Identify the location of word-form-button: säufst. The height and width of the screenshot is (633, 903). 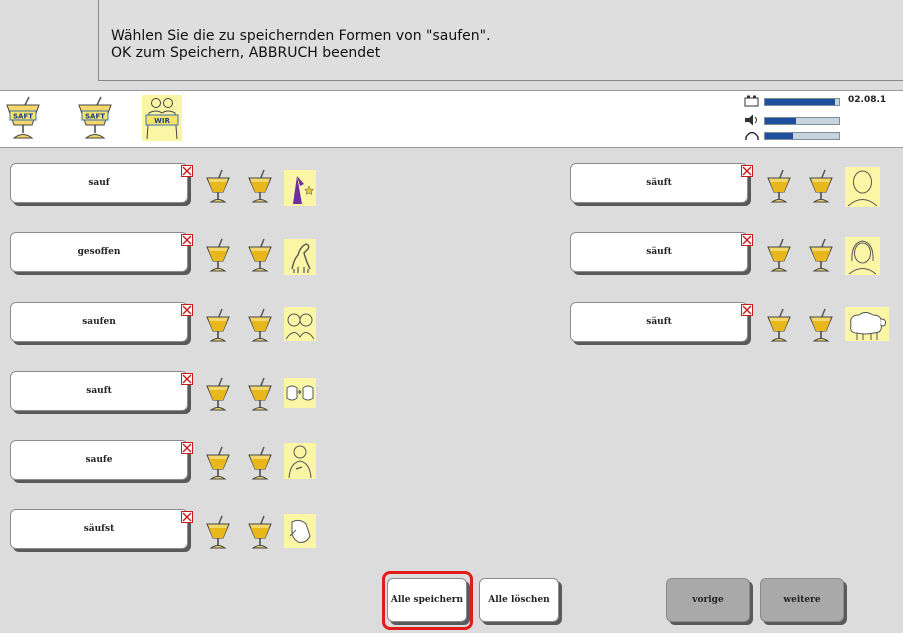
(99, 529).